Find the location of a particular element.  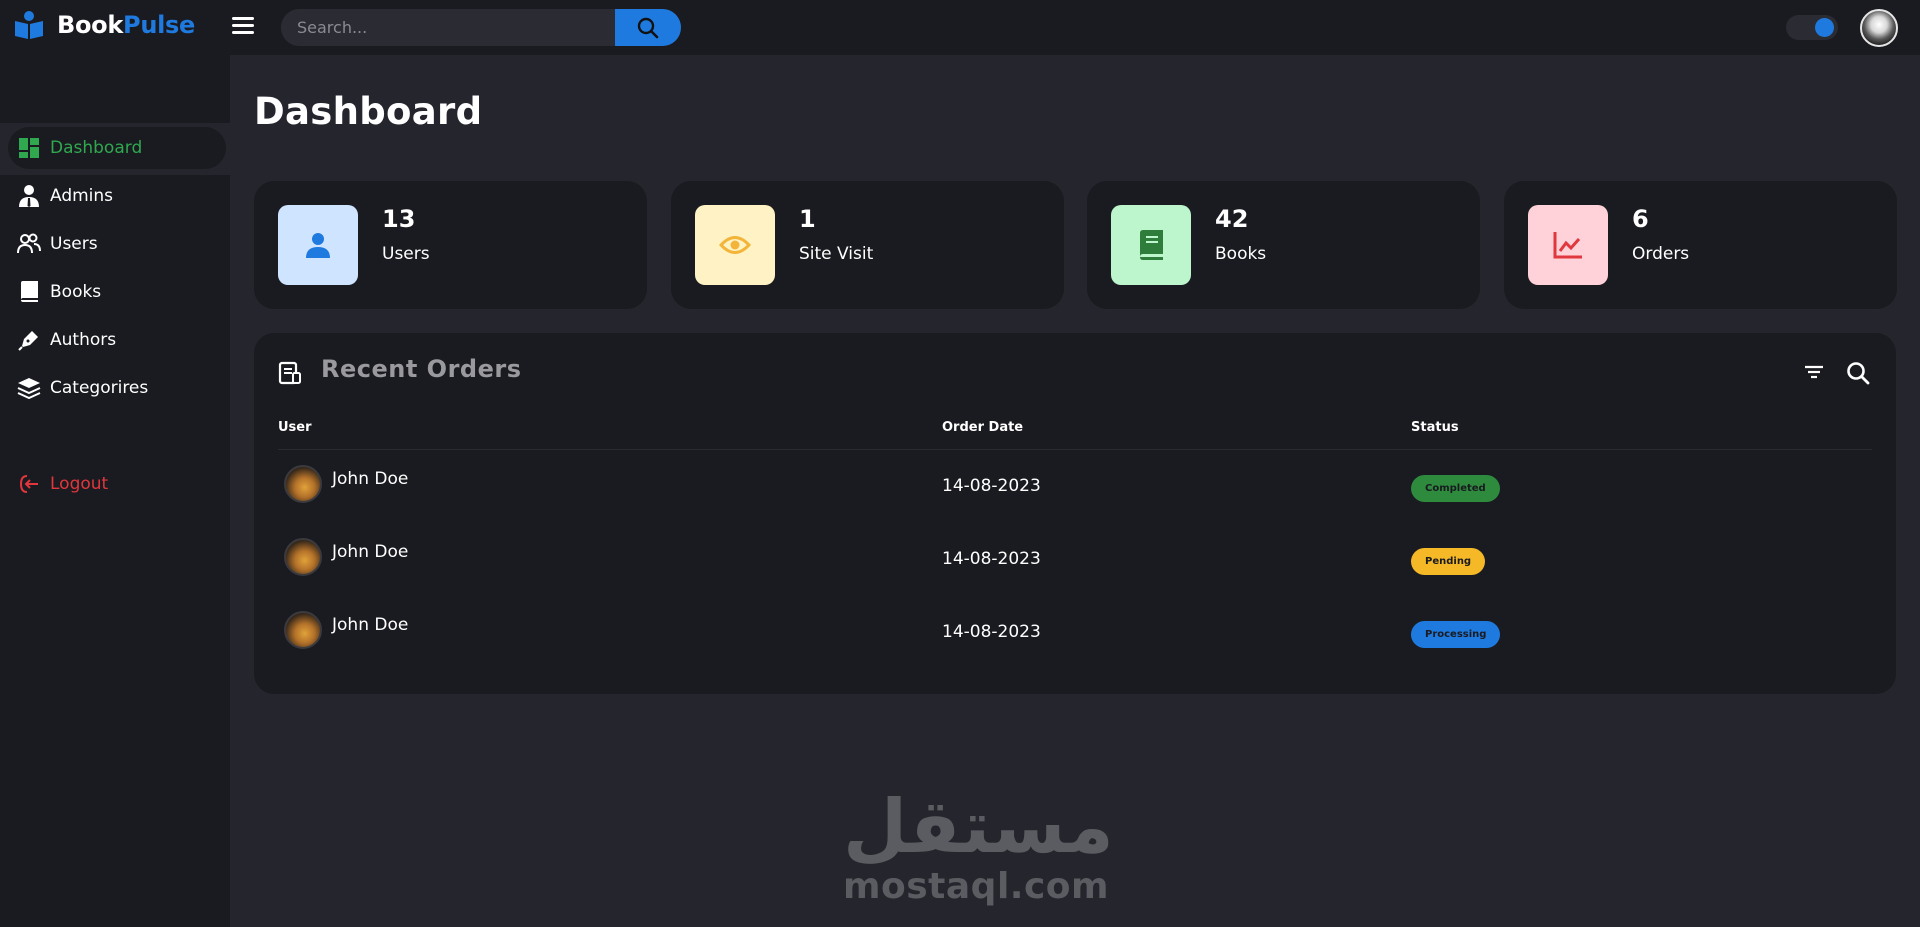

stat-card-site-visit: 1 Site Visit is located at coordinates (867, 245).